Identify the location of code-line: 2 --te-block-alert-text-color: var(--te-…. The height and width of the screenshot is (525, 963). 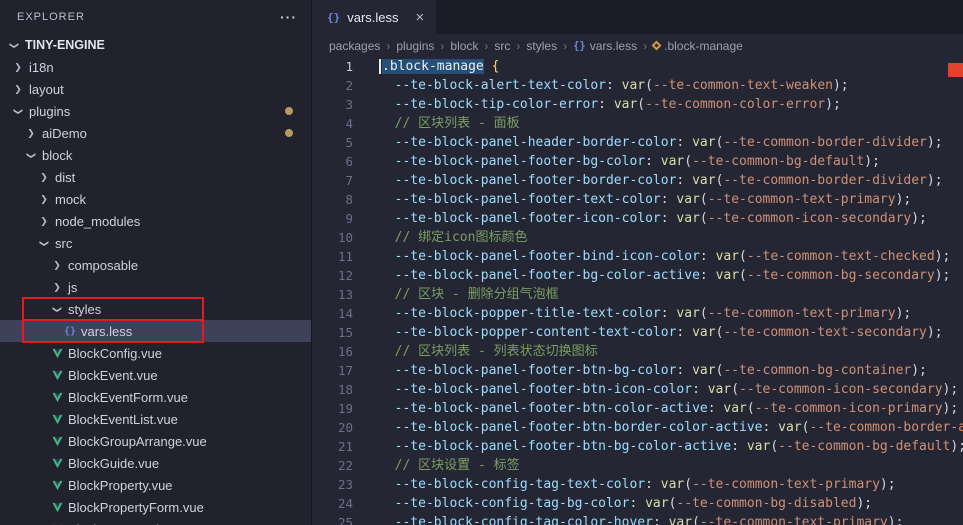
(637, 85).